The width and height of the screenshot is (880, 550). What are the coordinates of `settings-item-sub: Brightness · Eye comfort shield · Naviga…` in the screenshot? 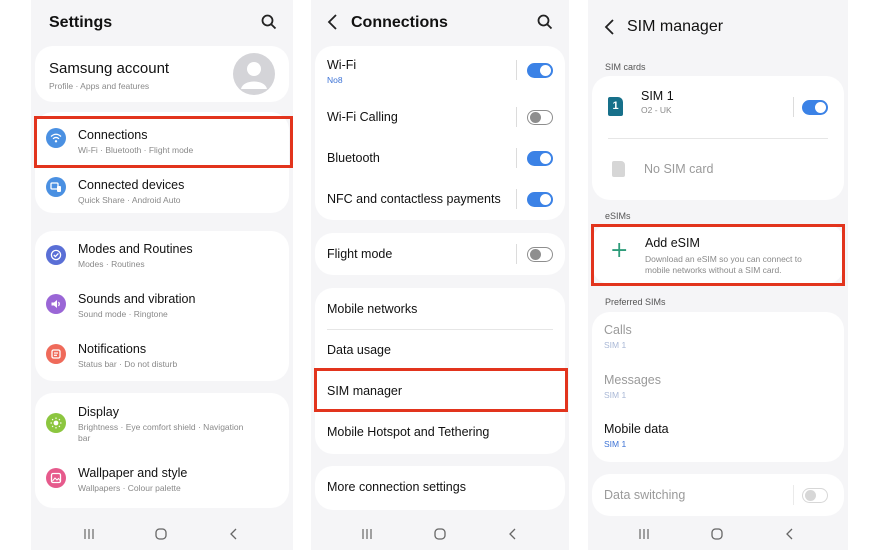 It's located at (161, 427).